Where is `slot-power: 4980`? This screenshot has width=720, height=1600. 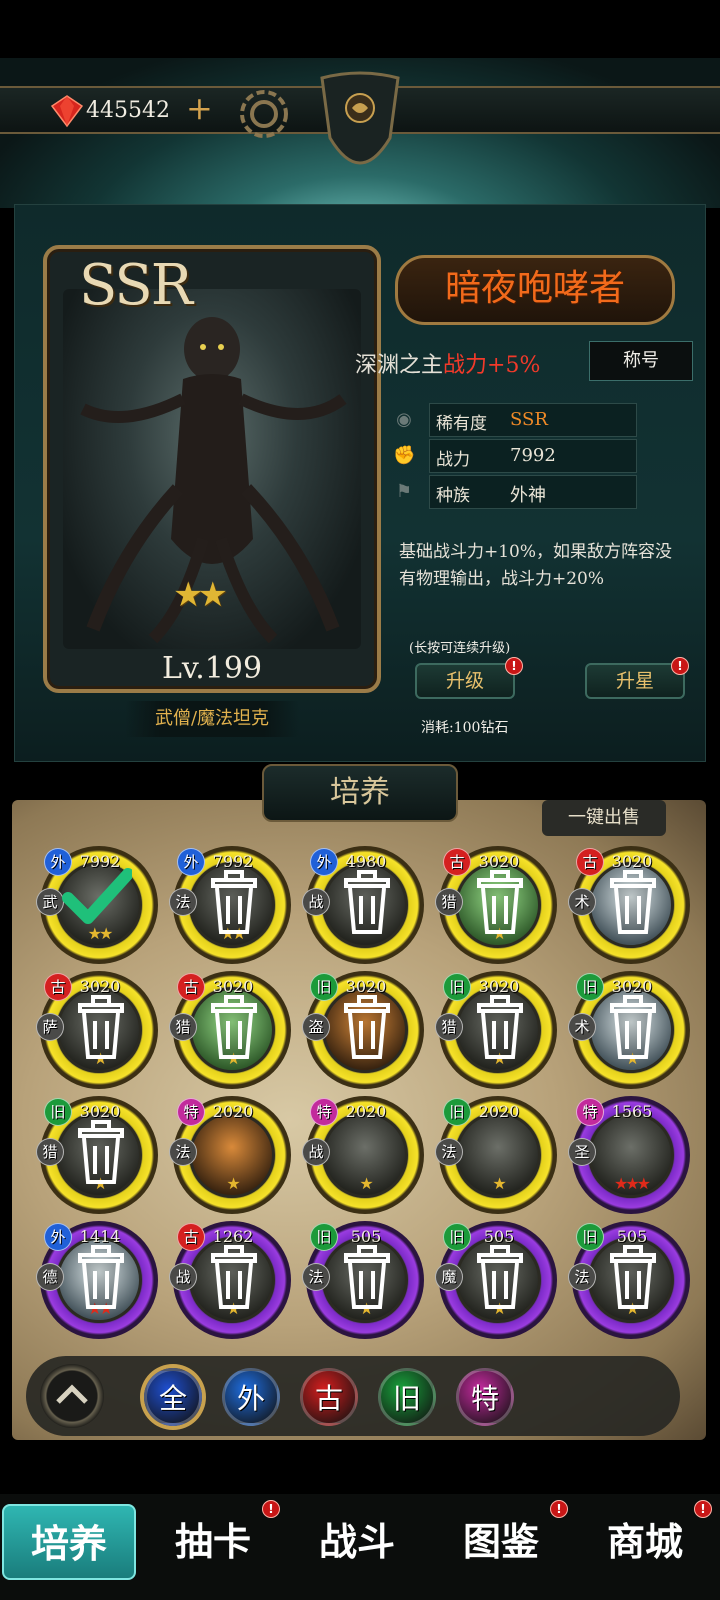 slot-power: 4980 is located at coordinates (366, 861).